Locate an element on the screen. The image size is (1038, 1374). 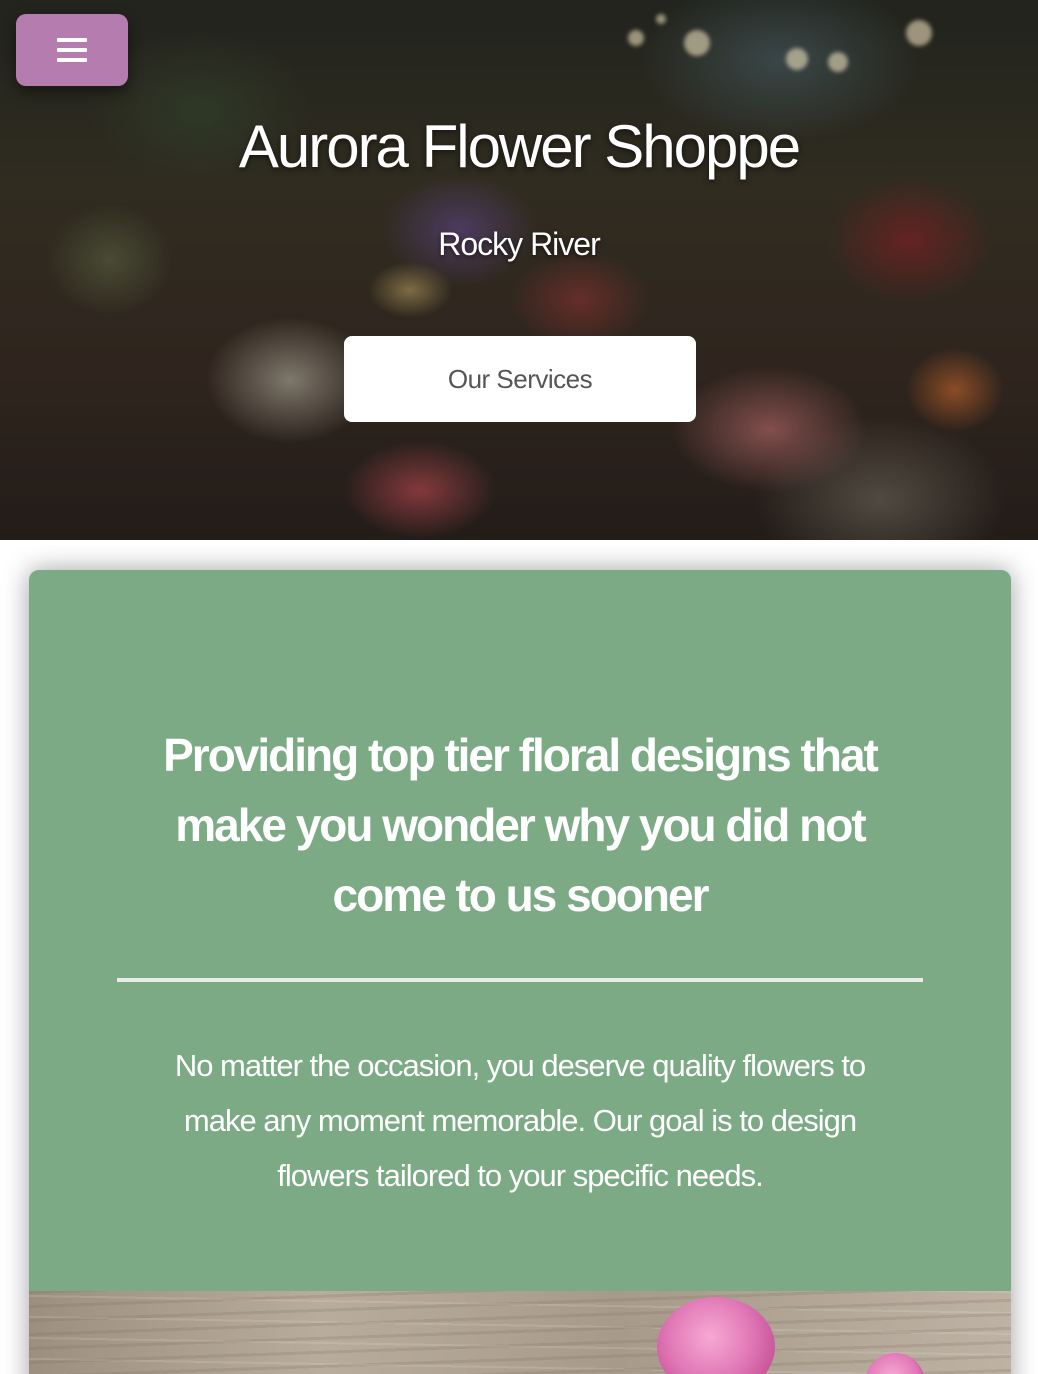
location-subtitle: Rocky River is located at coordinates (519, 244).